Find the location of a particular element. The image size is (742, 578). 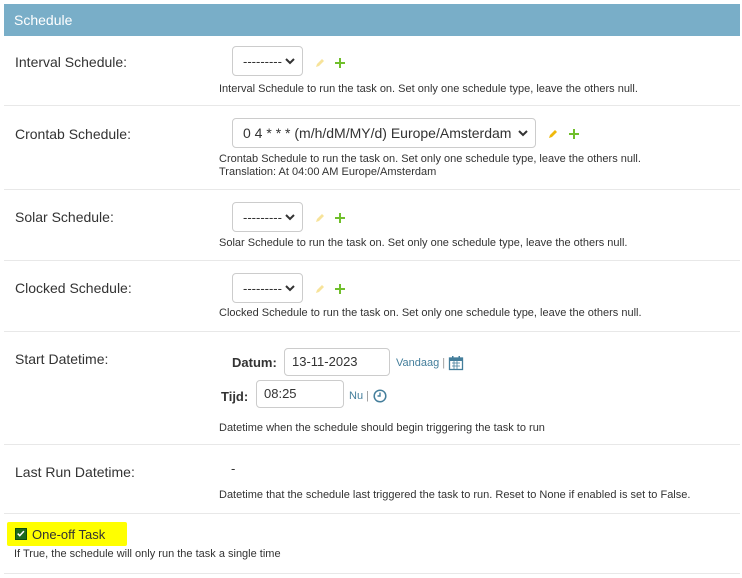

crontab-schedule-select: 0 4 * * * (m/h/dM/MY/d) Europe/Amsterdam is located at coordinates (384, 133).